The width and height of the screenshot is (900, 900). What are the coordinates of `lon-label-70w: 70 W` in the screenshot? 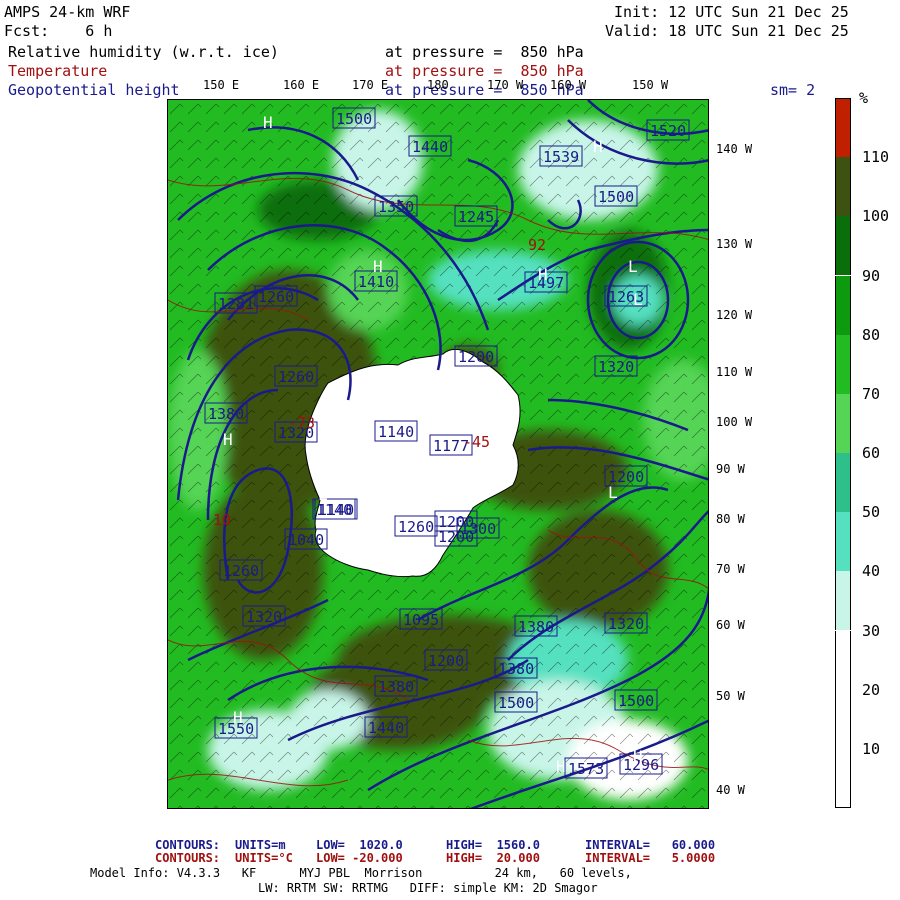 It's located at (730, 569).